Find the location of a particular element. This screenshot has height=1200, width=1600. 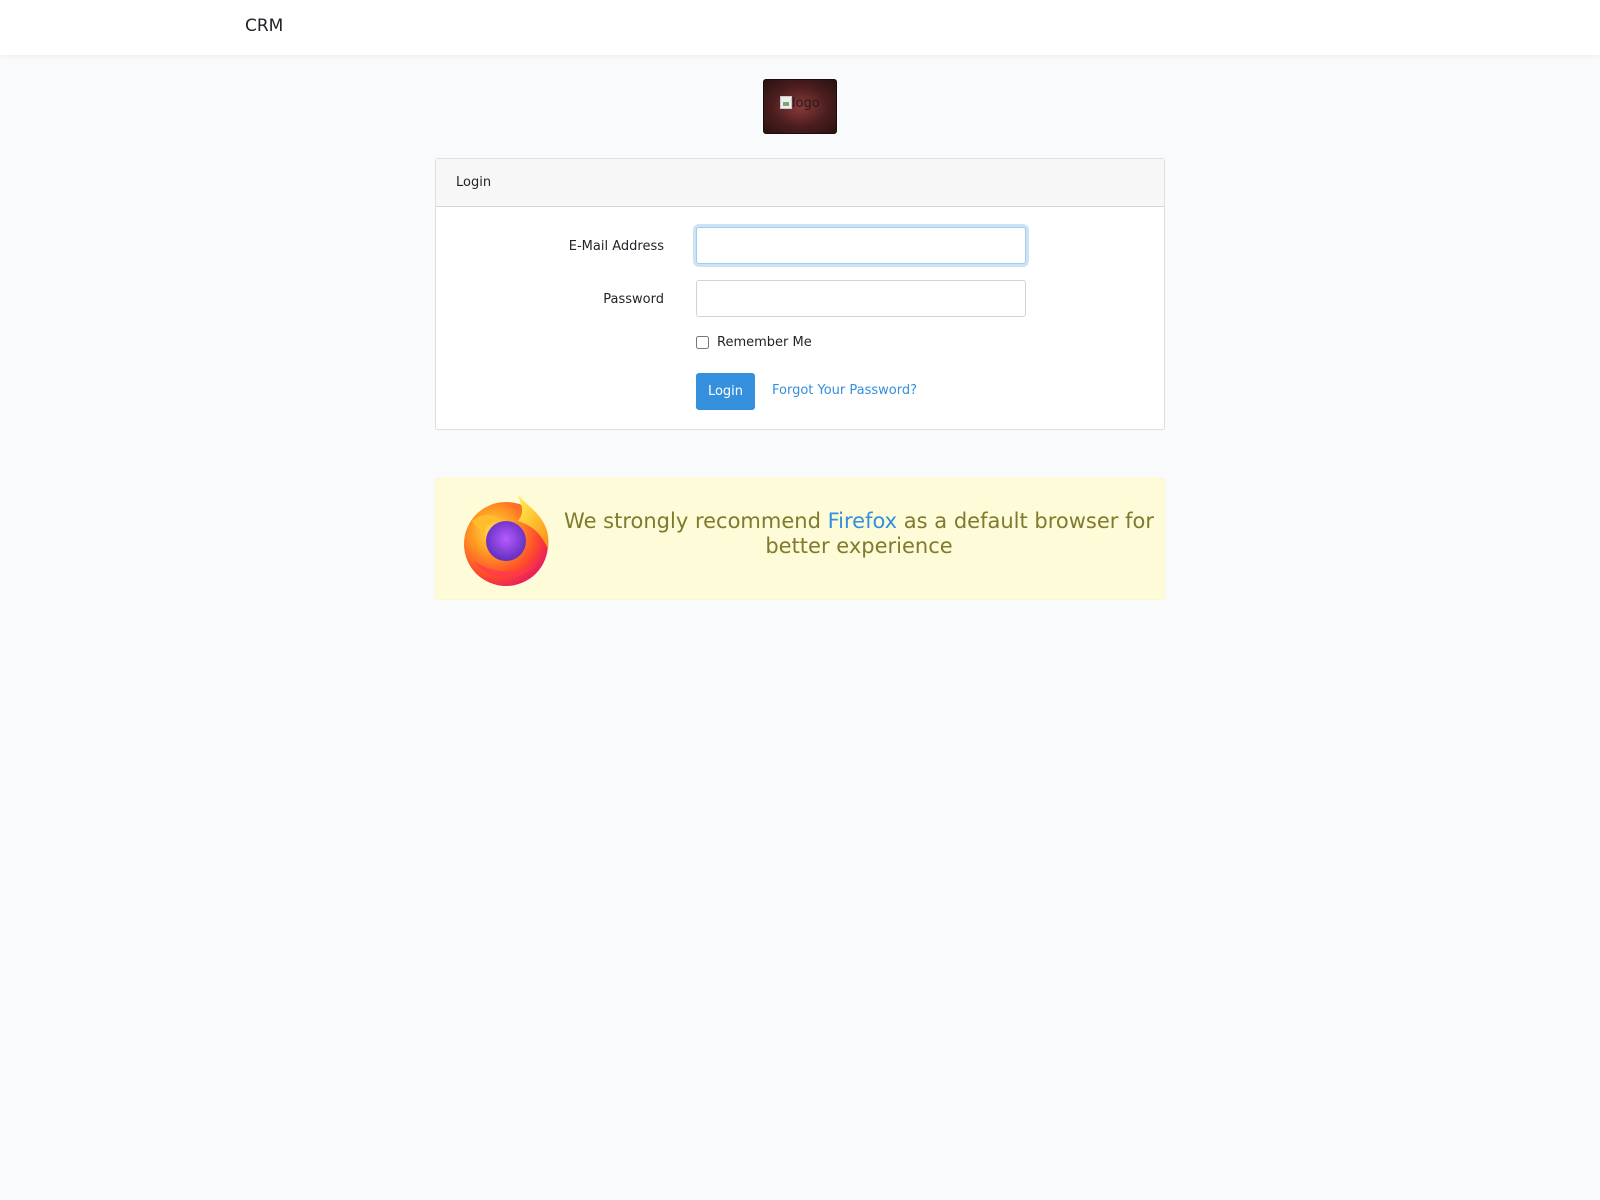

logo-image: logo is located at coordinates (800, 106).